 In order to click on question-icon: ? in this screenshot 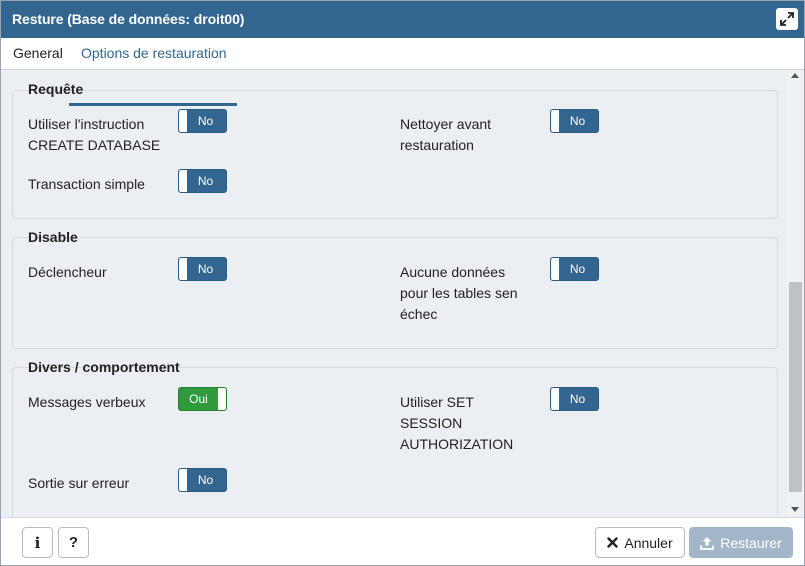, I will do `click(73, 542)`.